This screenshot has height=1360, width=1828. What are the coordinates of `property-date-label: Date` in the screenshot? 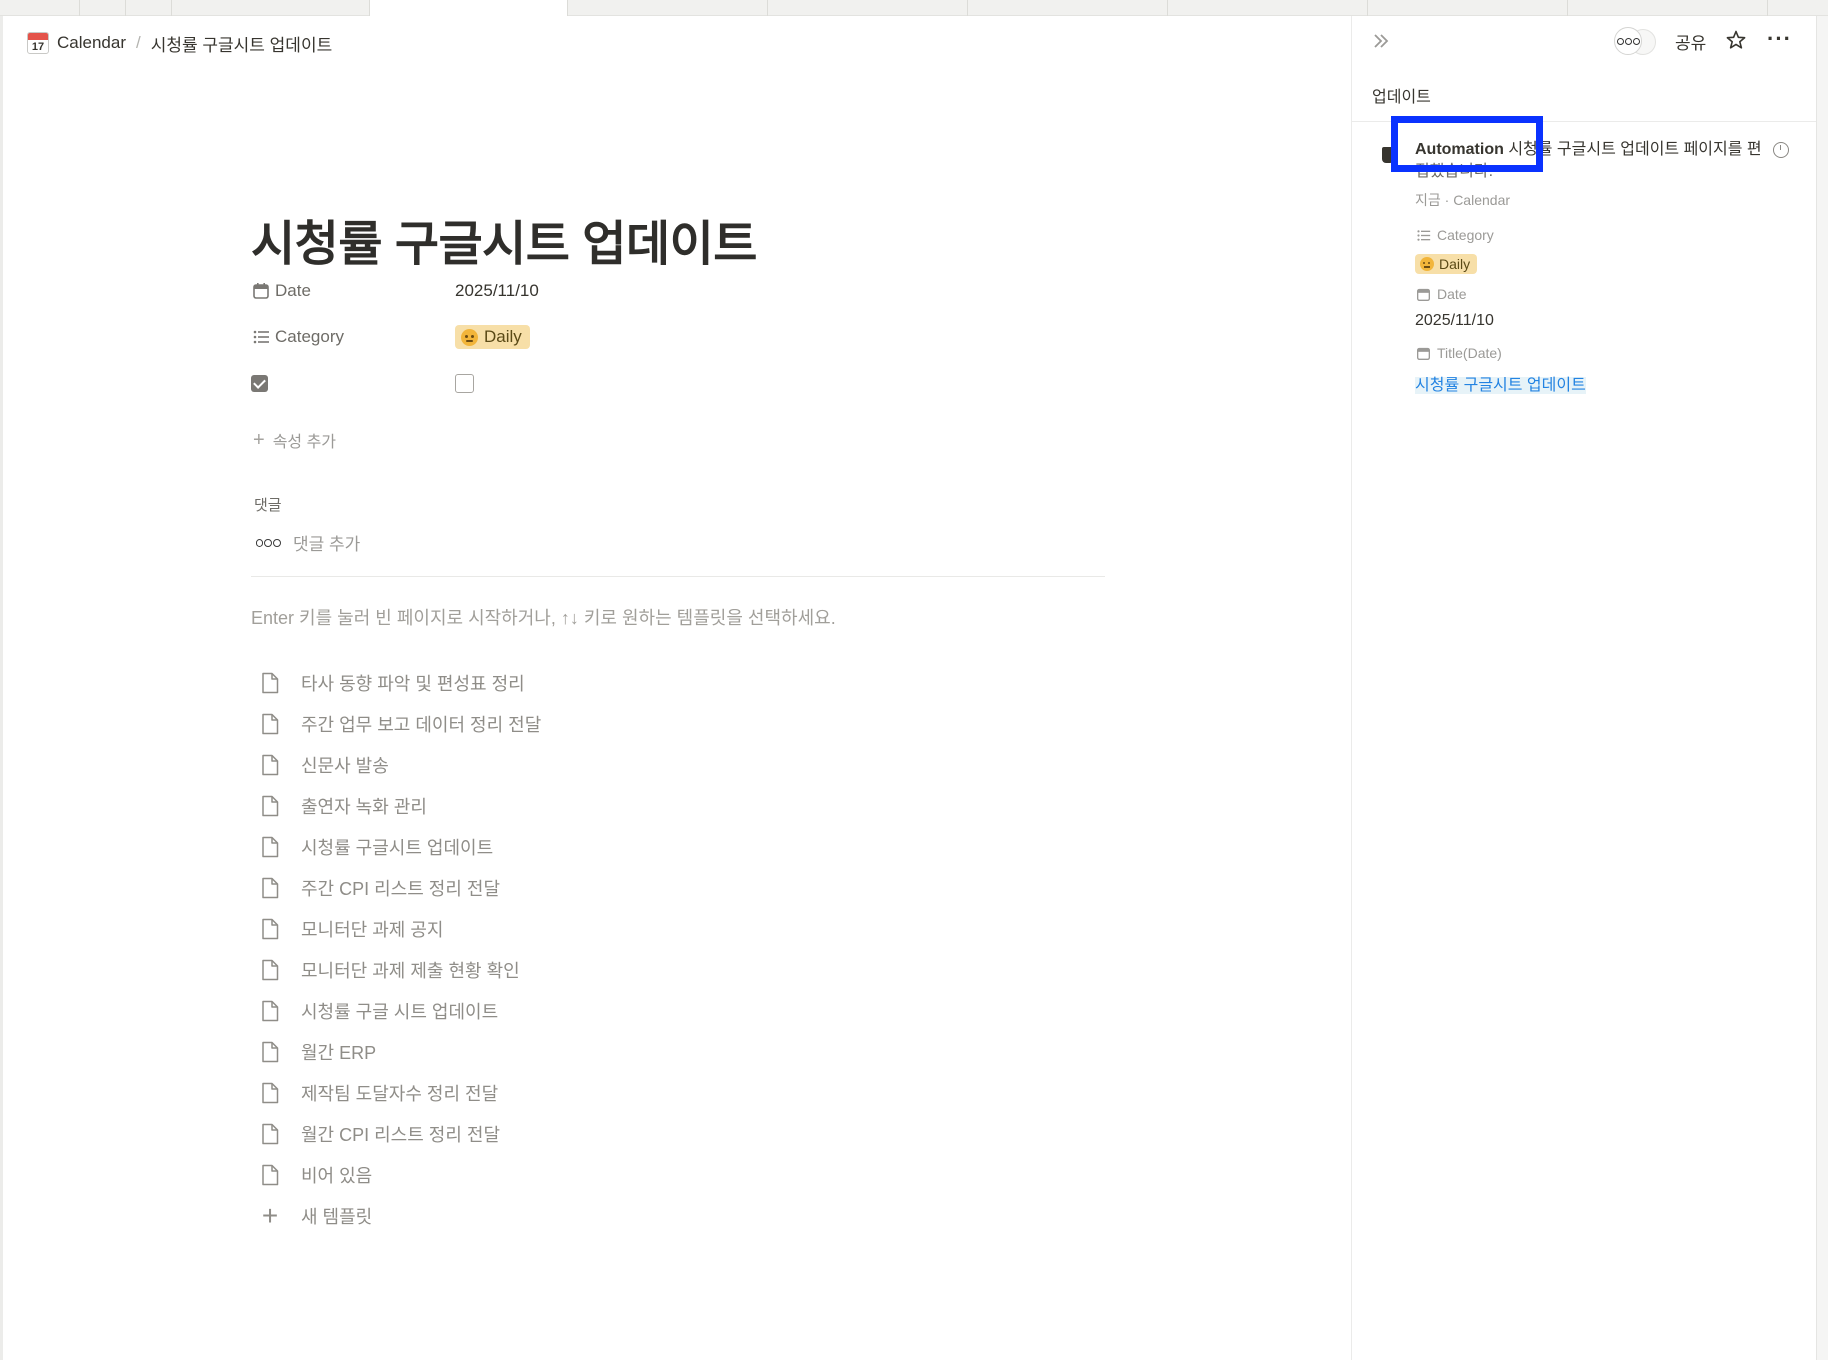 It's located at (293, 290).